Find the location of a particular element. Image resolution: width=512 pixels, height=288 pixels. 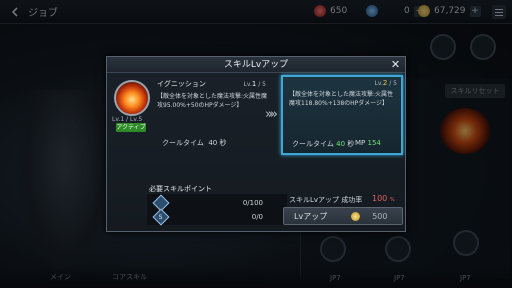

next-mp-cost: MP 154 is located at coordinates (368, 143).